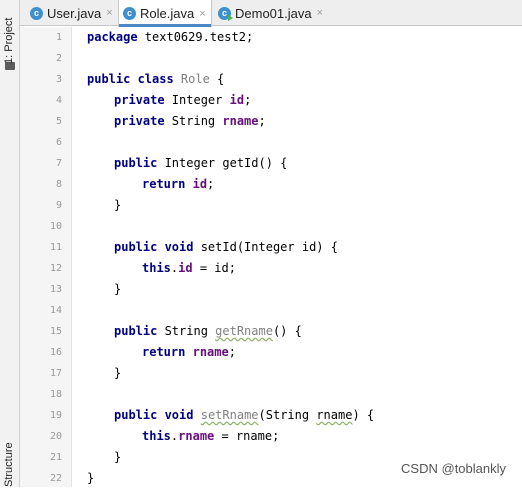  I want to click on project-tool-button: 1: Project, so click(9, 41).